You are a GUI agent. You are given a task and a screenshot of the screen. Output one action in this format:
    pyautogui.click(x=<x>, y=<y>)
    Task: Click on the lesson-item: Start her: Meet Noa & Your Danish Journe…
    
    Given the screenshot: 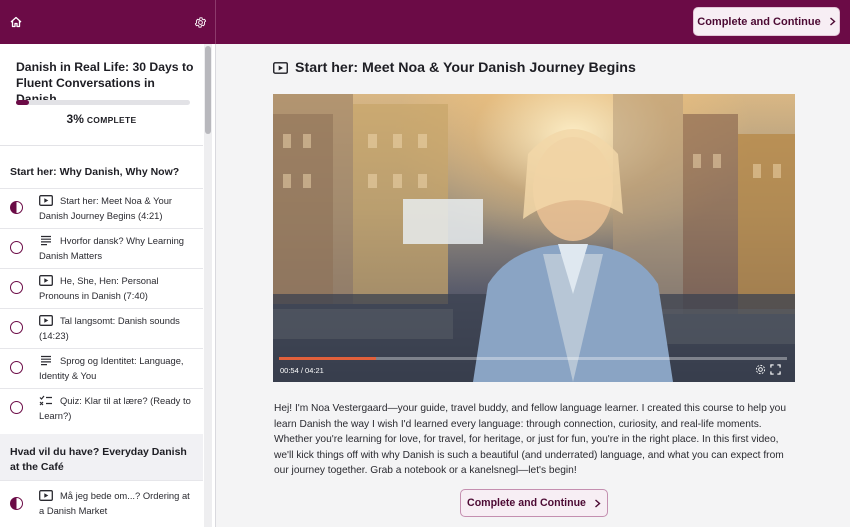 What is the action you would take?
    pyautogui.click(x=101, y=208)
    